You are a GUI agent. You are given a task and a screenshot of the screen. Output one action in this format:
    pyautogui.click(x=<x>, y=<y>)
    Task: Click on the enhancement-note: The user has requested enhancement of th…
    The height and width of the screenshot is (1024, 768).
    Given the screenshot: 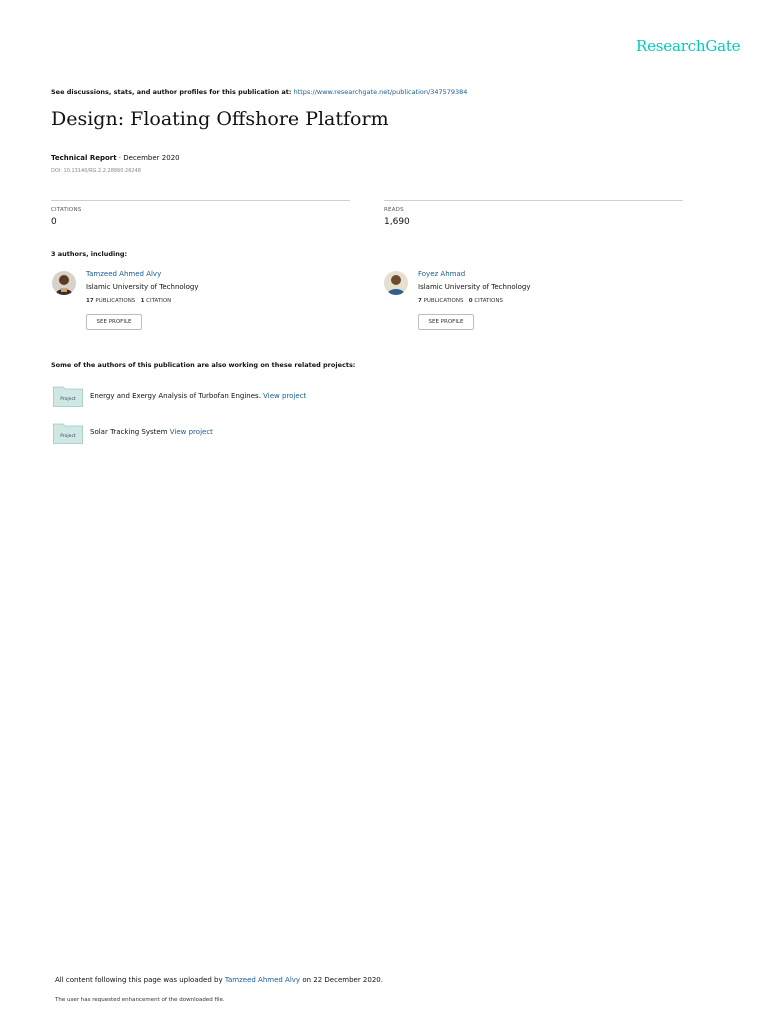 What is the action you would take?
    pyautogui.click(x=140, y=1000)
    